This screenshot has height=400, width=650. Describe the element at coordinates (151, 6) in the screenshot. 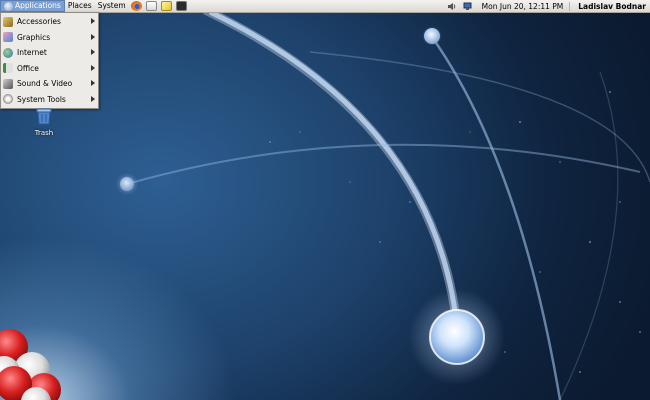

I see `mail-icon` at that location.